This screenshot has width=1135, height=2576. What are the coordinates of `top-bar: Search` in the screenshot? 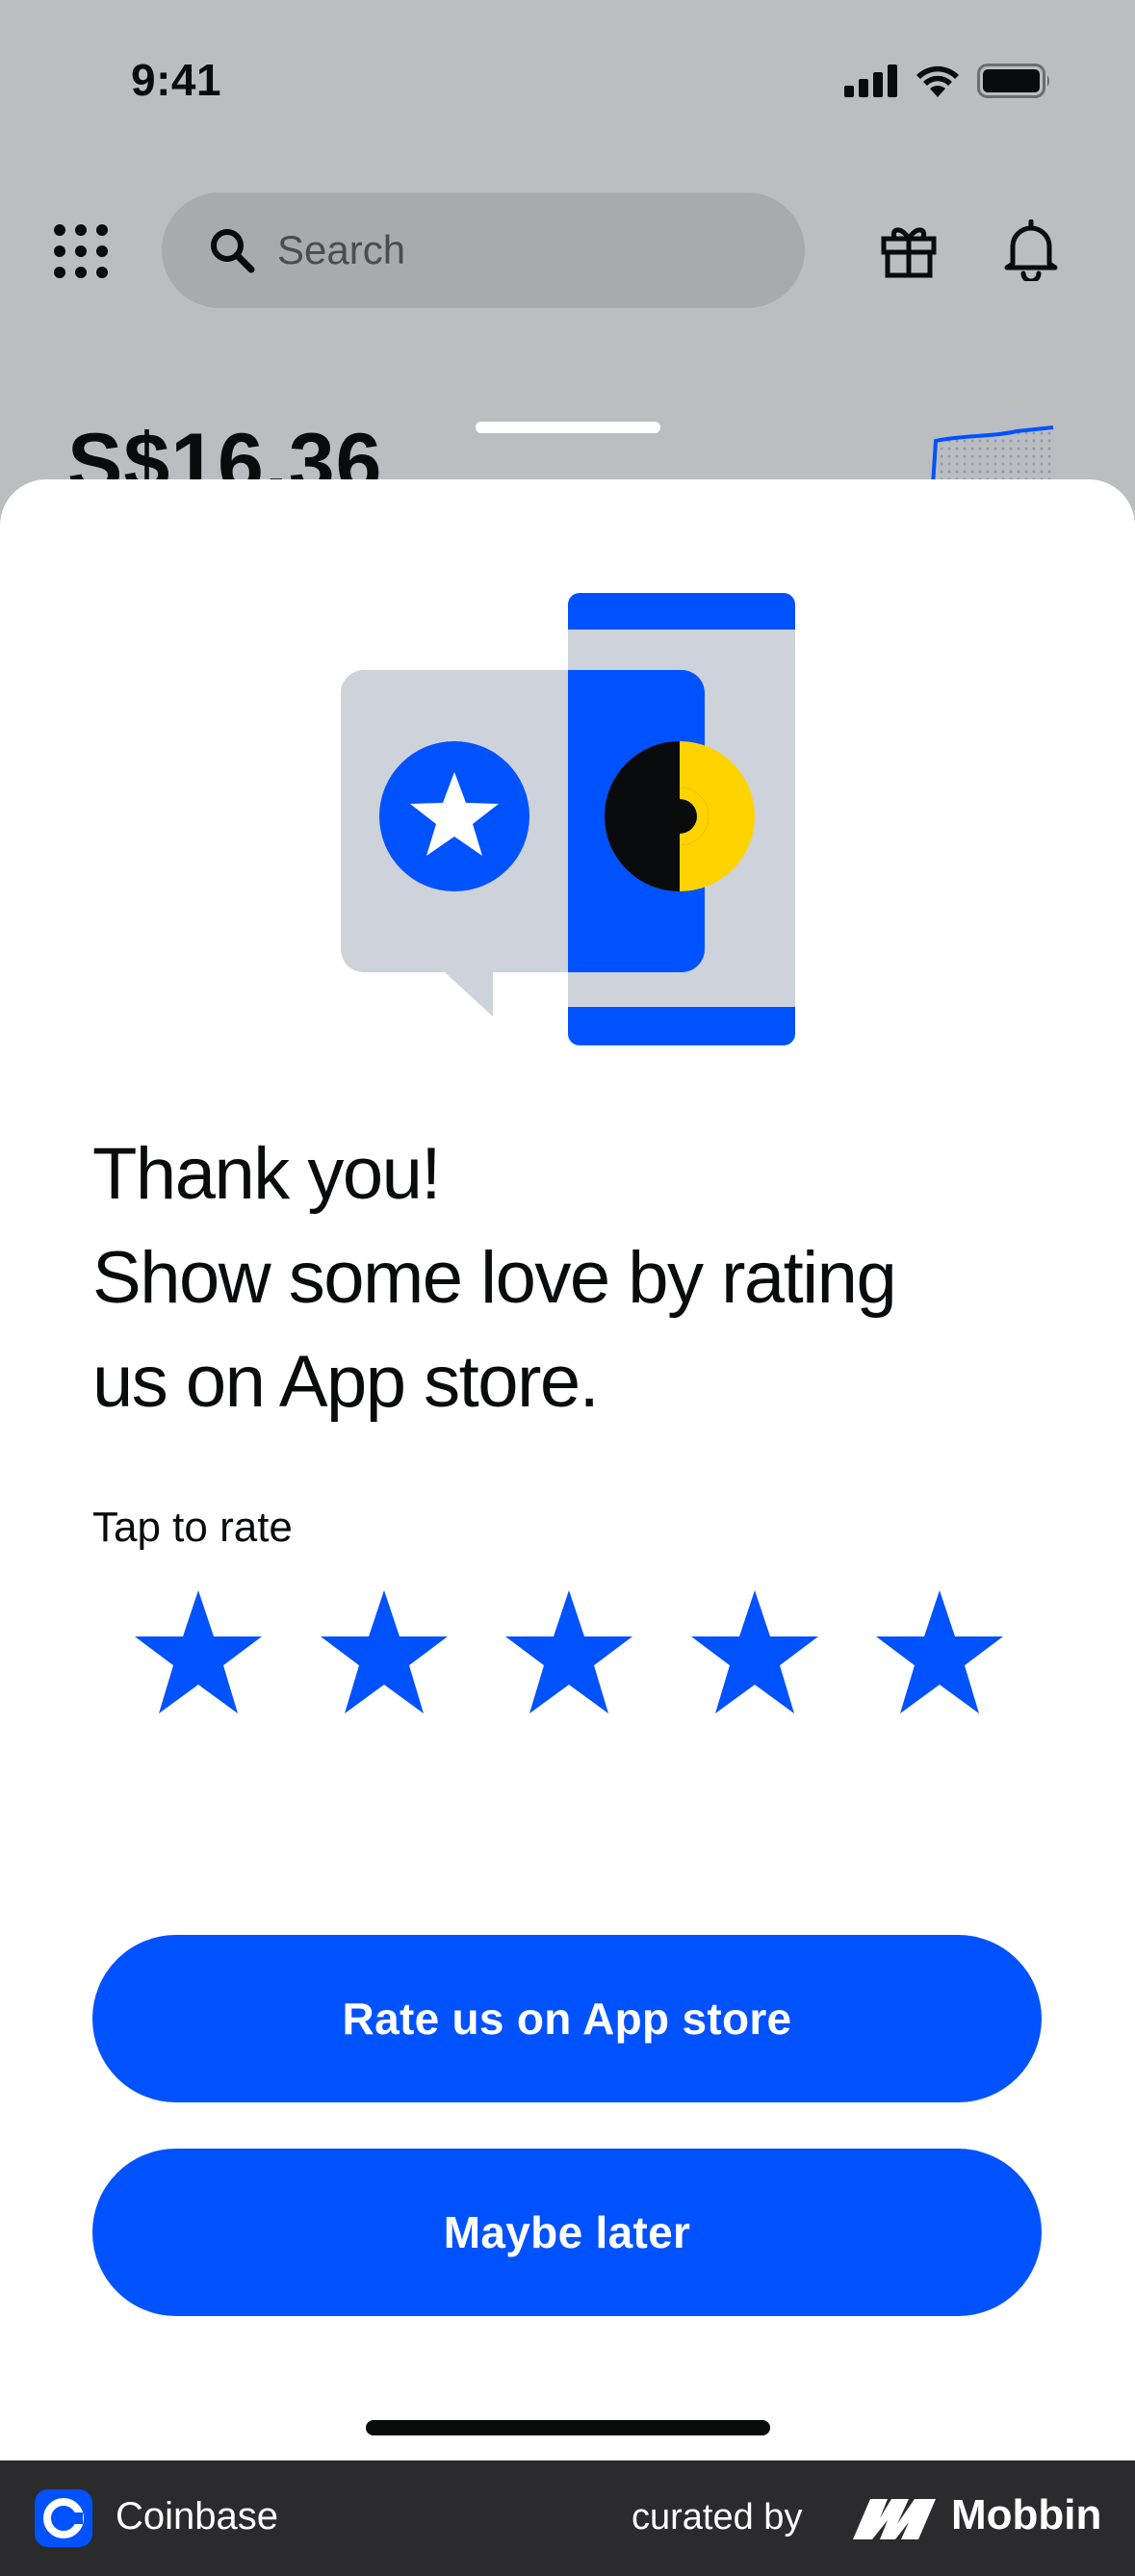 It's located at (567, 251).